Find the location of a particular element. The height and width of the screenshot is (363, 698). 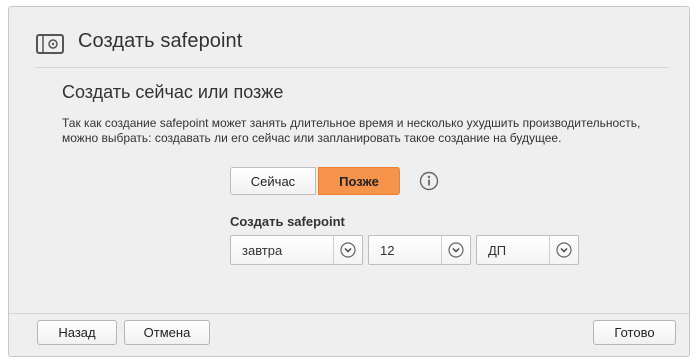

ampm-select-value: ДП is located at coordinates (497, 250).